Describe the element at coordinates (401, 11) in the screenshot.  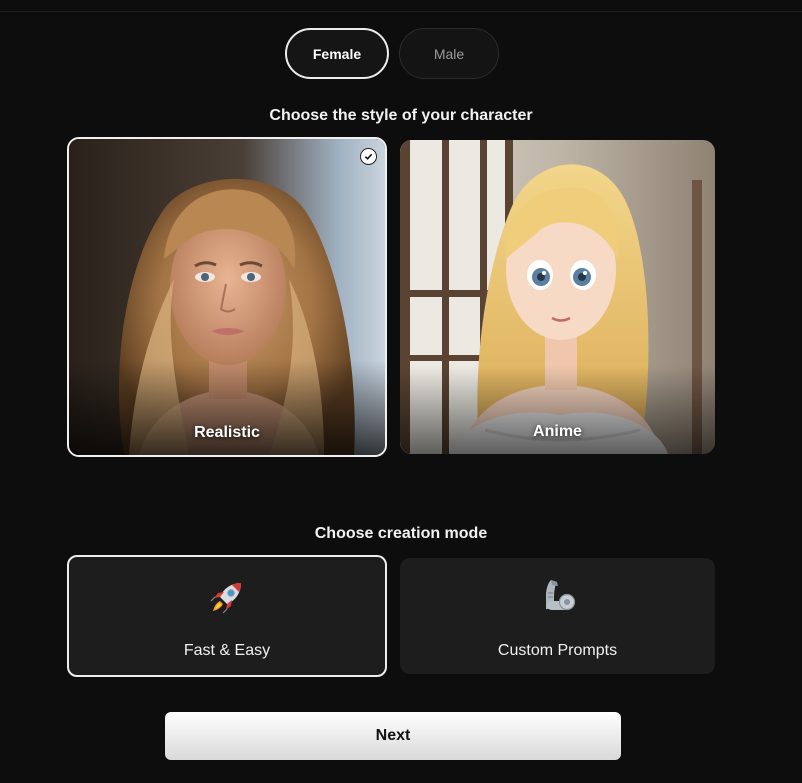
I see `top-divider` at that location.